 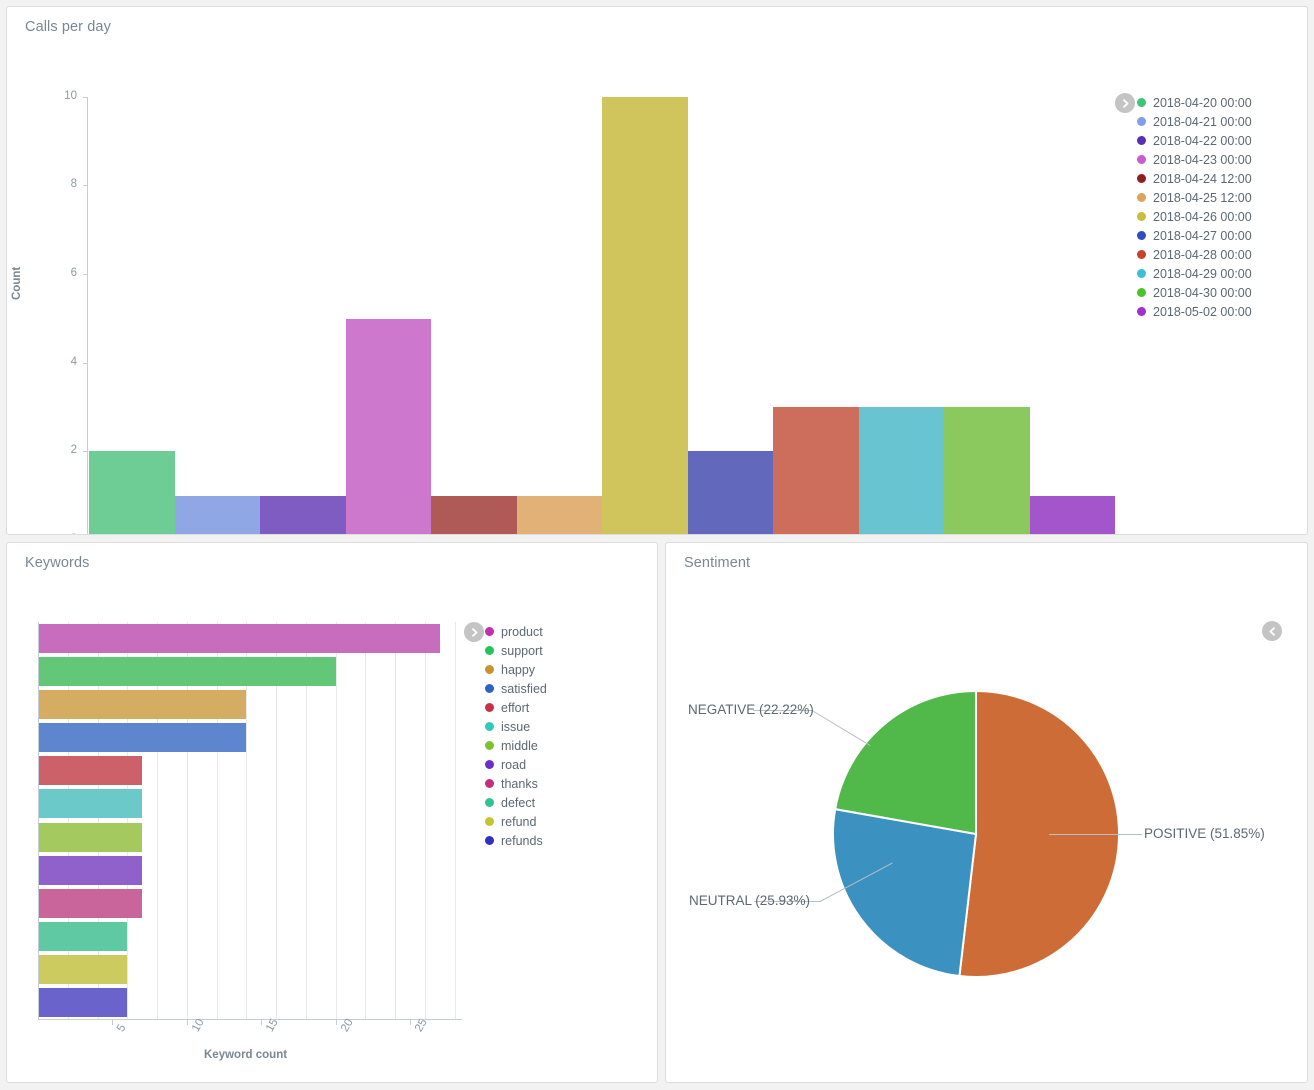 What do you see at coordinates (905, 762) in the screenshot?
I see `pie-slice-negative` at bounding box center [905, 762].